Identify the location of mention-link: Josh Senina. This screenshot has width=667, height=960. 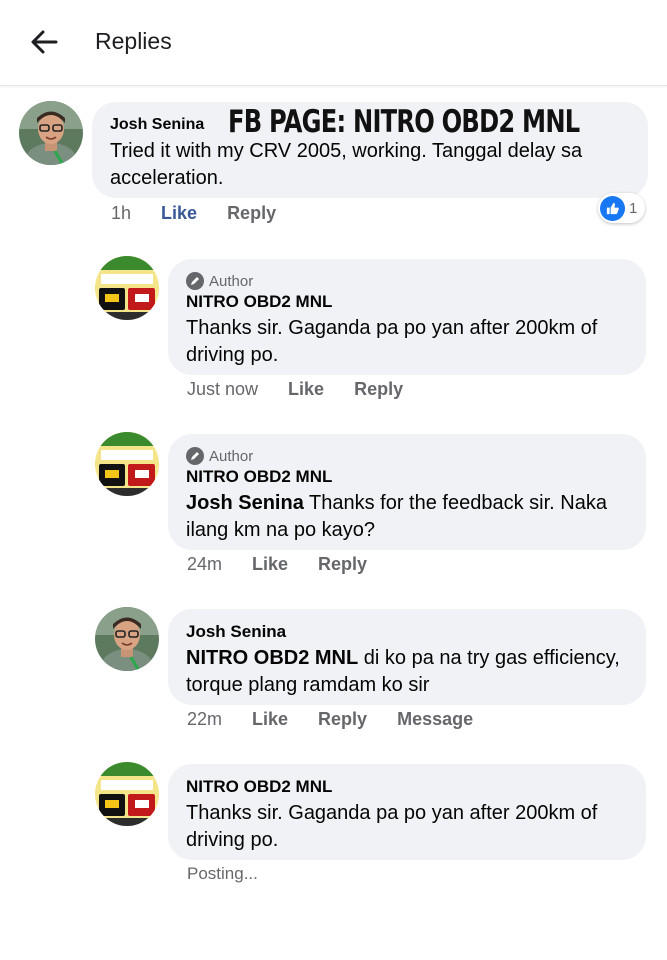
(245, 503).